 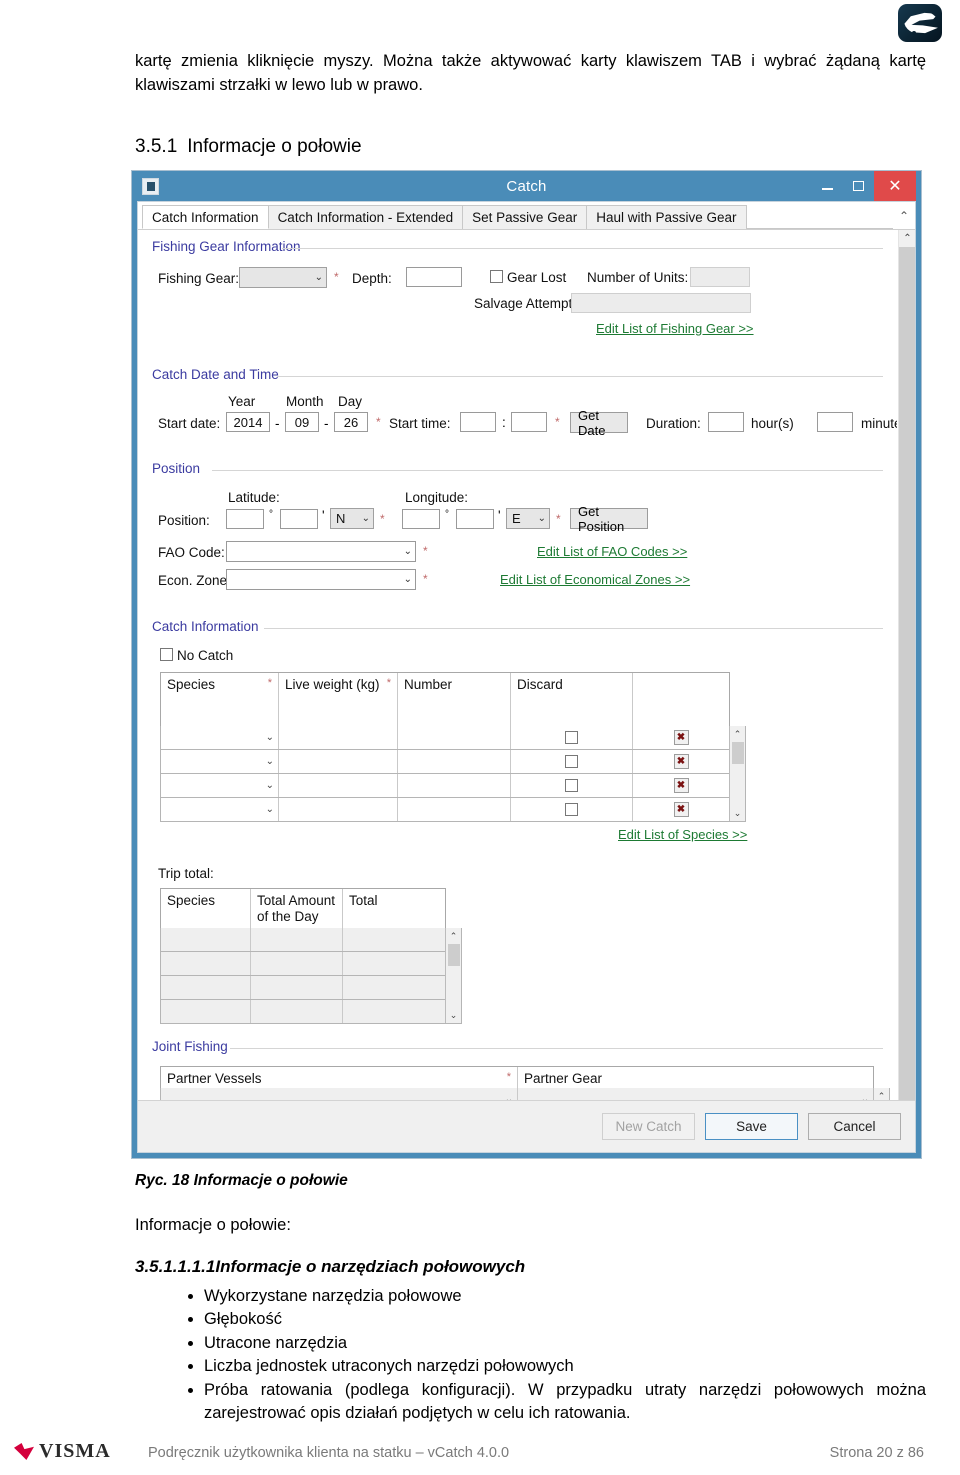 What do you see at coordinates (166, 654) in the screenshot?
I see `no-catch-checkbox` at bounding box center [166, 654].